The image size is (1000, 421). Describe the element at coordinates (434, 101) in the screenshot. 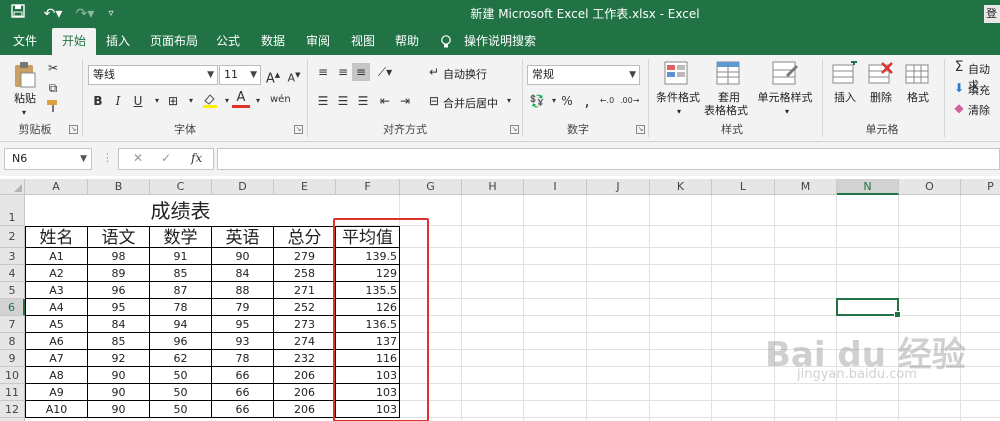

I see `merge-center-icon: ⊟` at that location.